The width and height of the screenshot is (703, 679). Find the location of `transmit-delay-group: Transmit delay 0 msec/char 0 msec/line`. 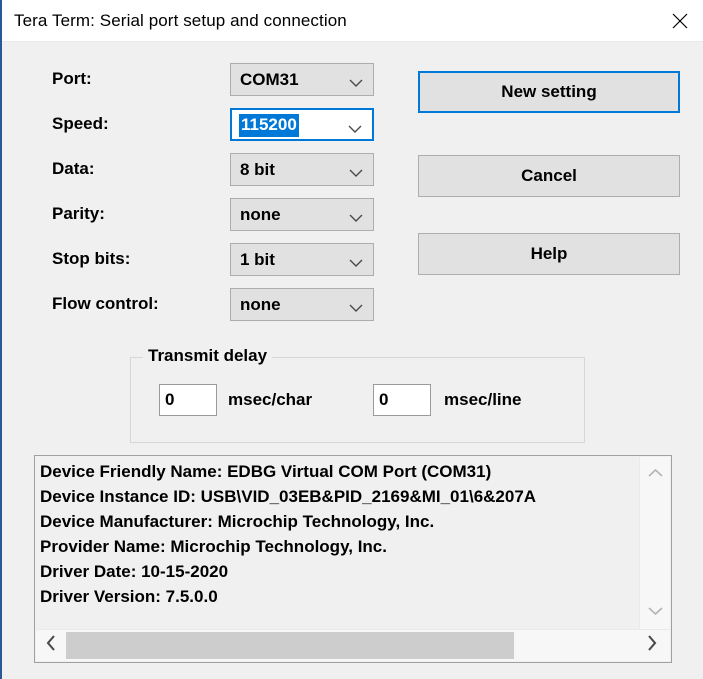

transmit-delay-group: Transmit delay 0 msec/char 0 msec/line is located at coordinates (357, 394).